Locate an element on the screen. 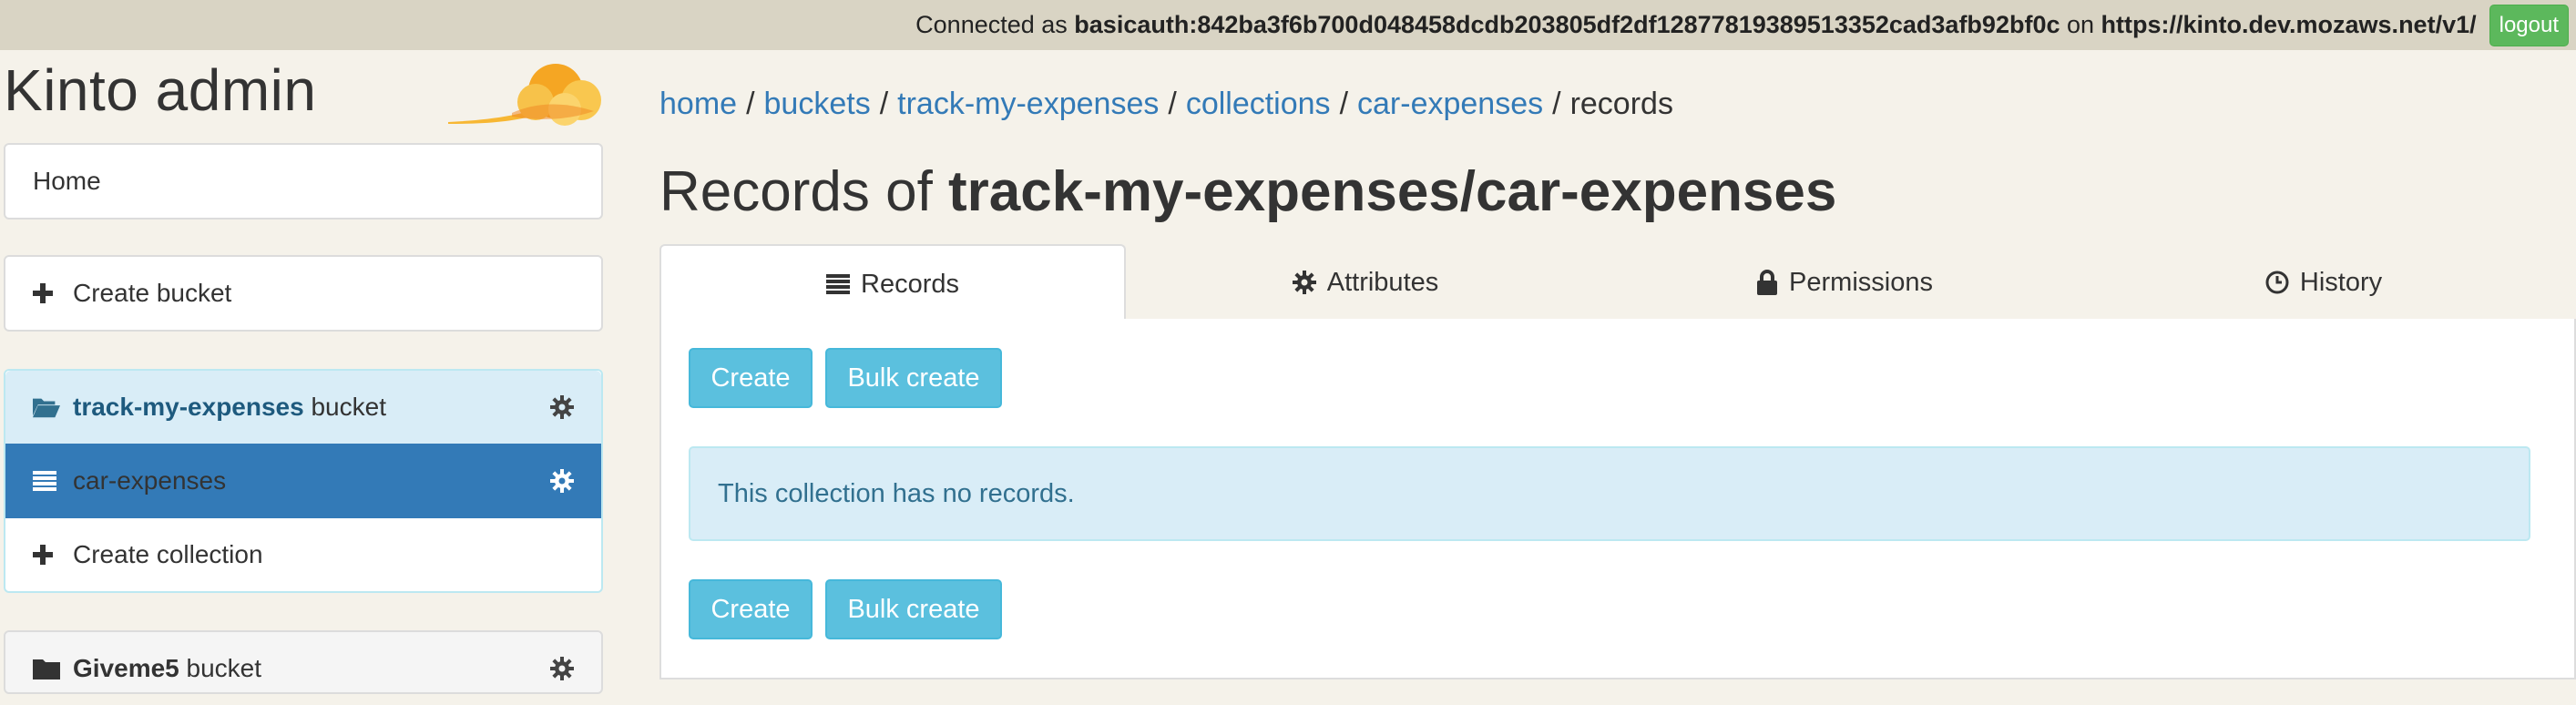  breadcrumb-current: records is located at coordinates (1621, 104).